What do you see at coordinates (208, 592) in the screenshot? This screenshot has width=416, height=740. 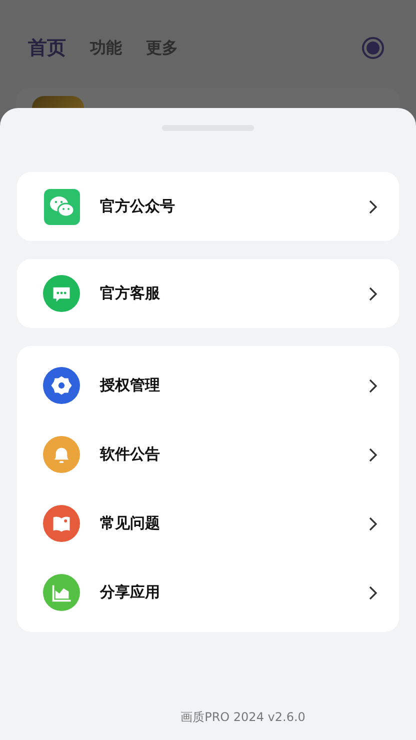 I see `menu-item: 分享应用` at bounding box center [208, 592].